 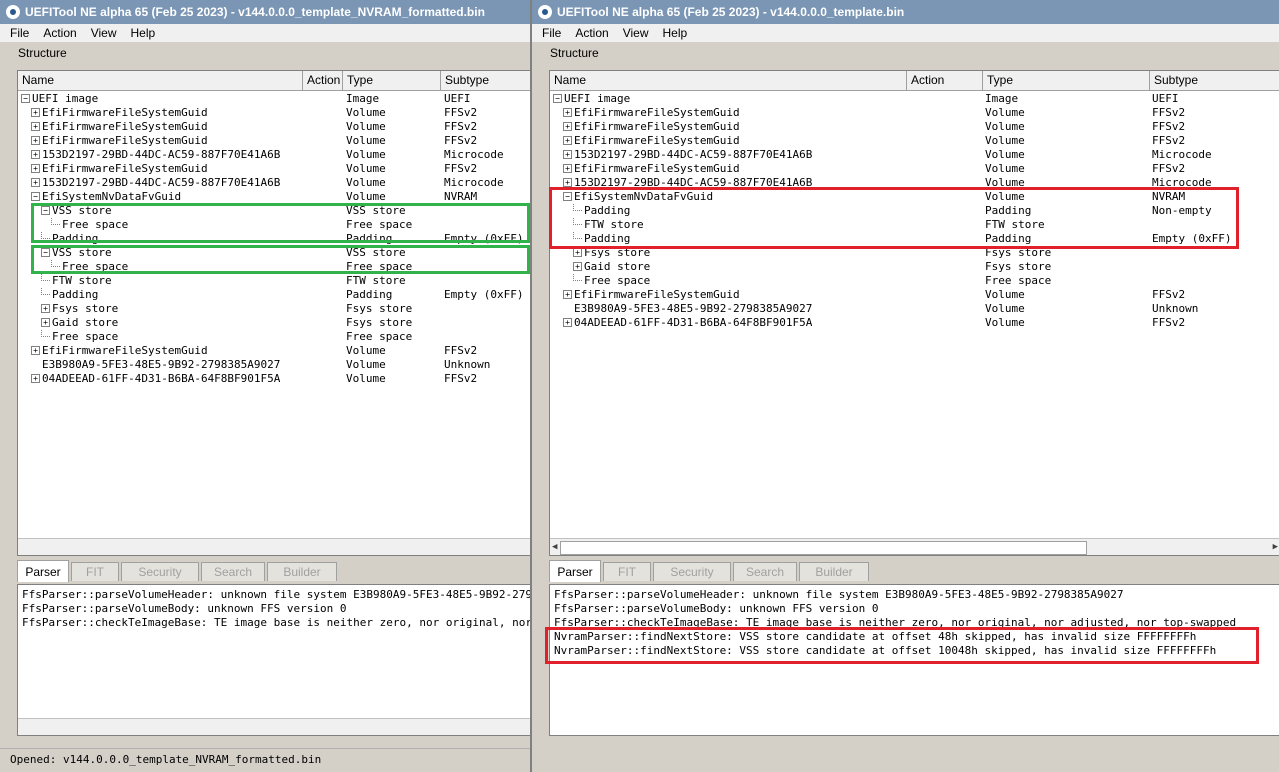 I want to click on scrollbar-thumb, so click(x=823, y=548).